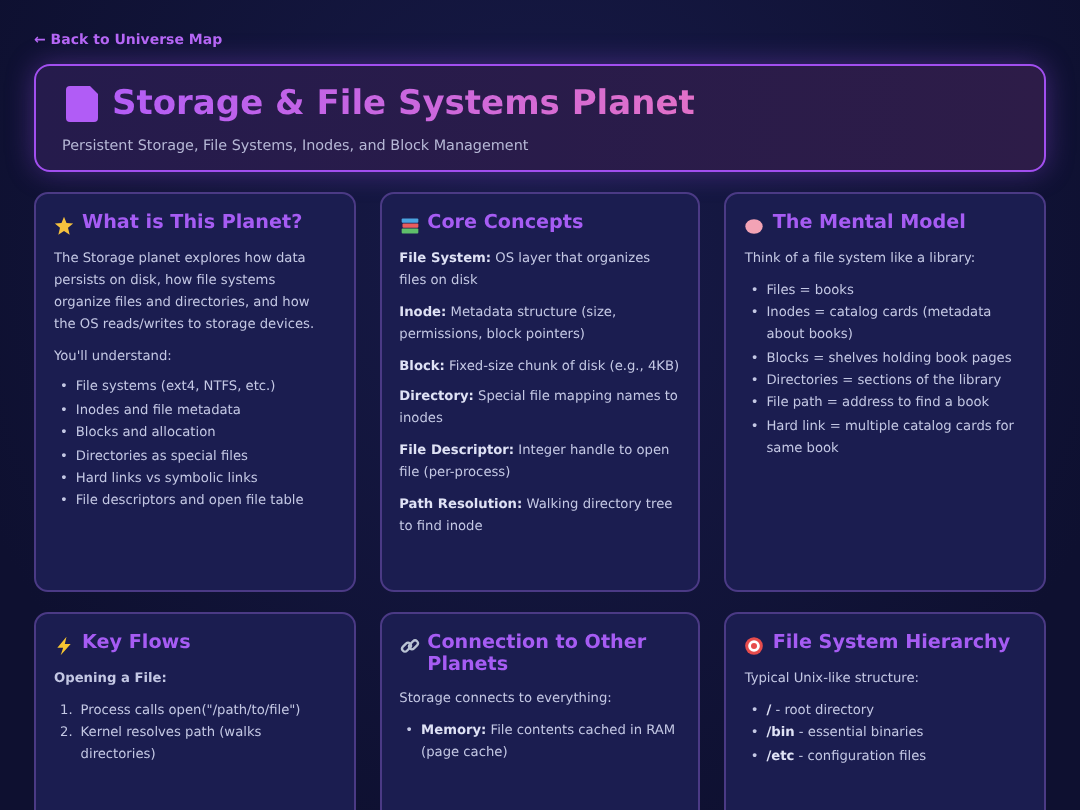  I want to click on star-icon, so click(64, 226).